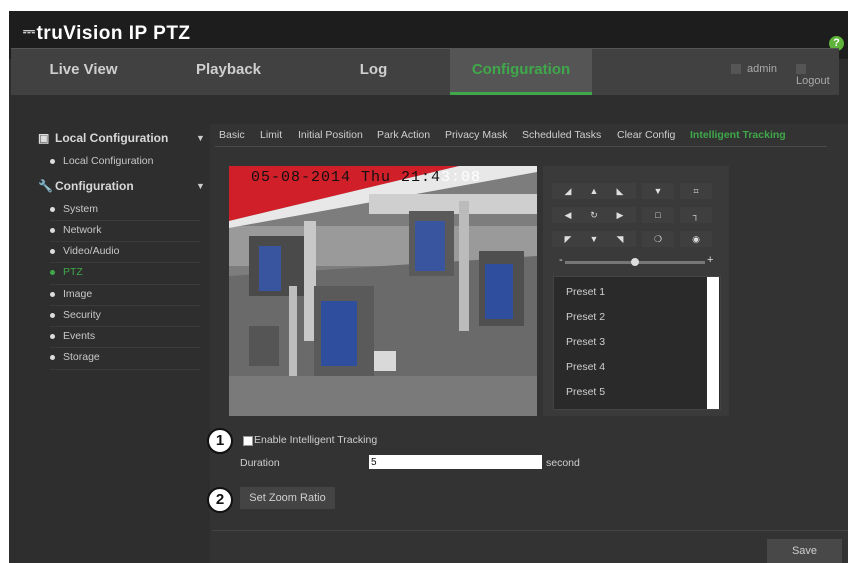 Image resolution: width=848 pixels, height=563 pixels. Describe the element at coordinates (585, 392) in the screenshot. I see `preset-item-5: Preset 5` at that location.